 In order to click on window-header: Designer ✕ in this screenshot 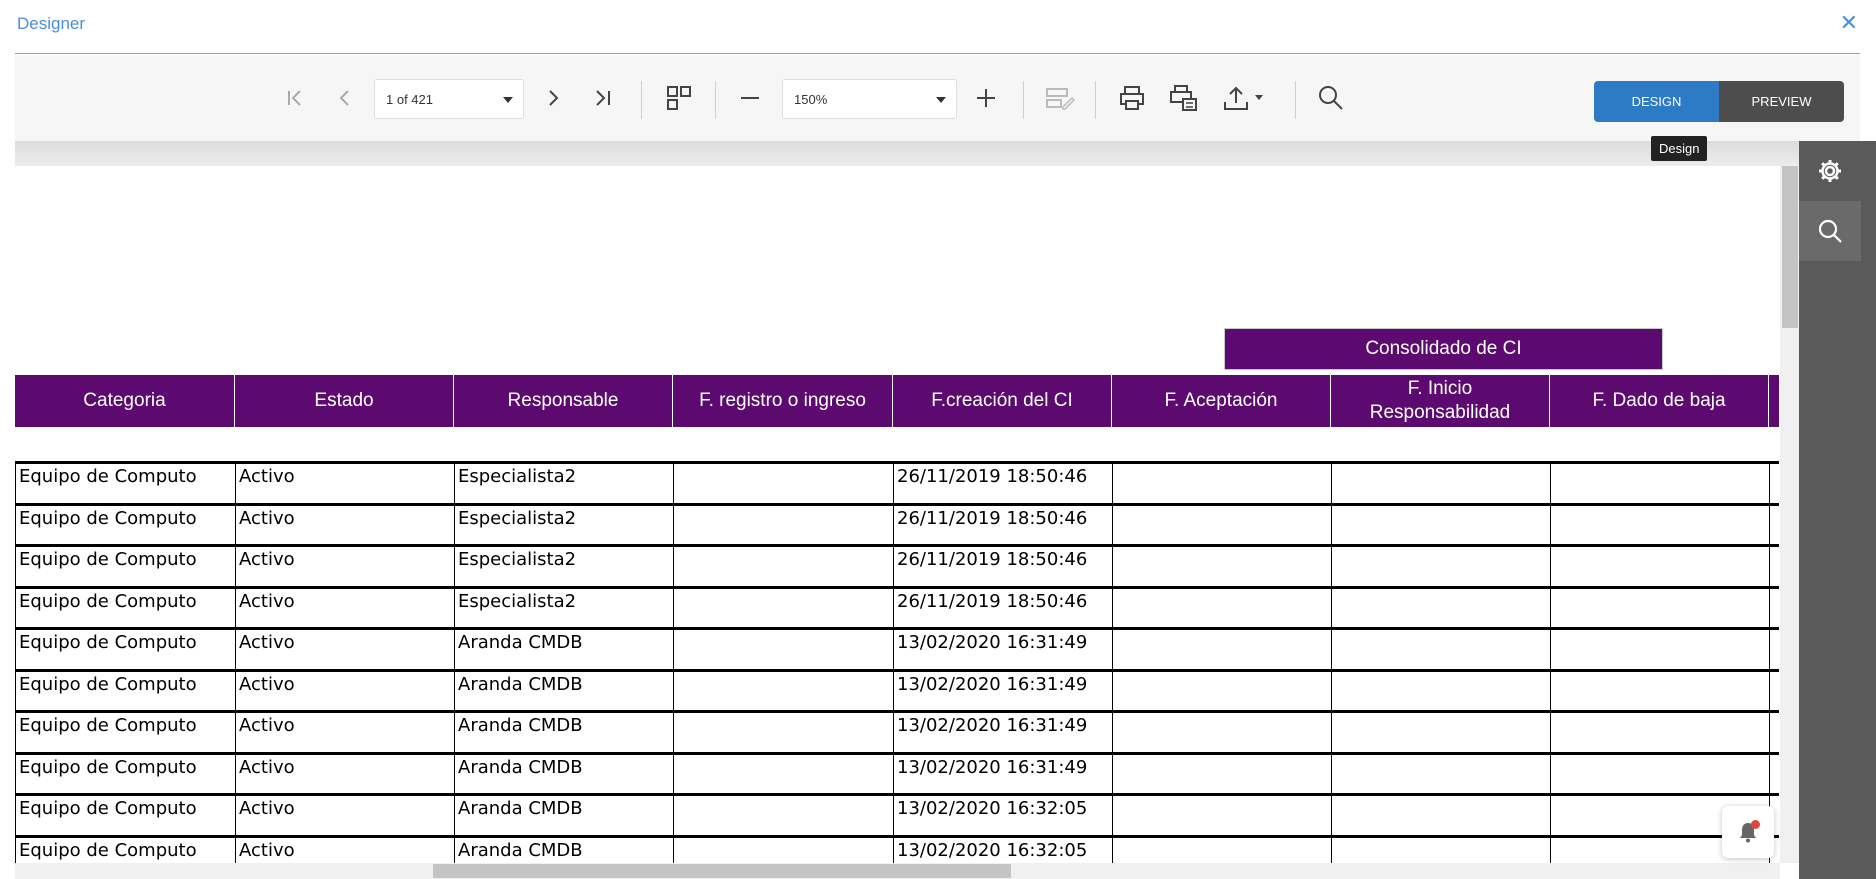, I will do `click(938, 27)`.